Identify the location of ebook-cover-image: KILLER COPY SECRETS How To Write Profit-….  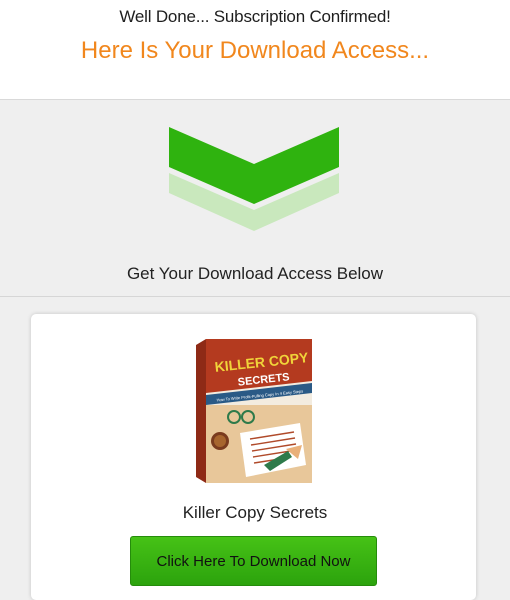
(254, 411).